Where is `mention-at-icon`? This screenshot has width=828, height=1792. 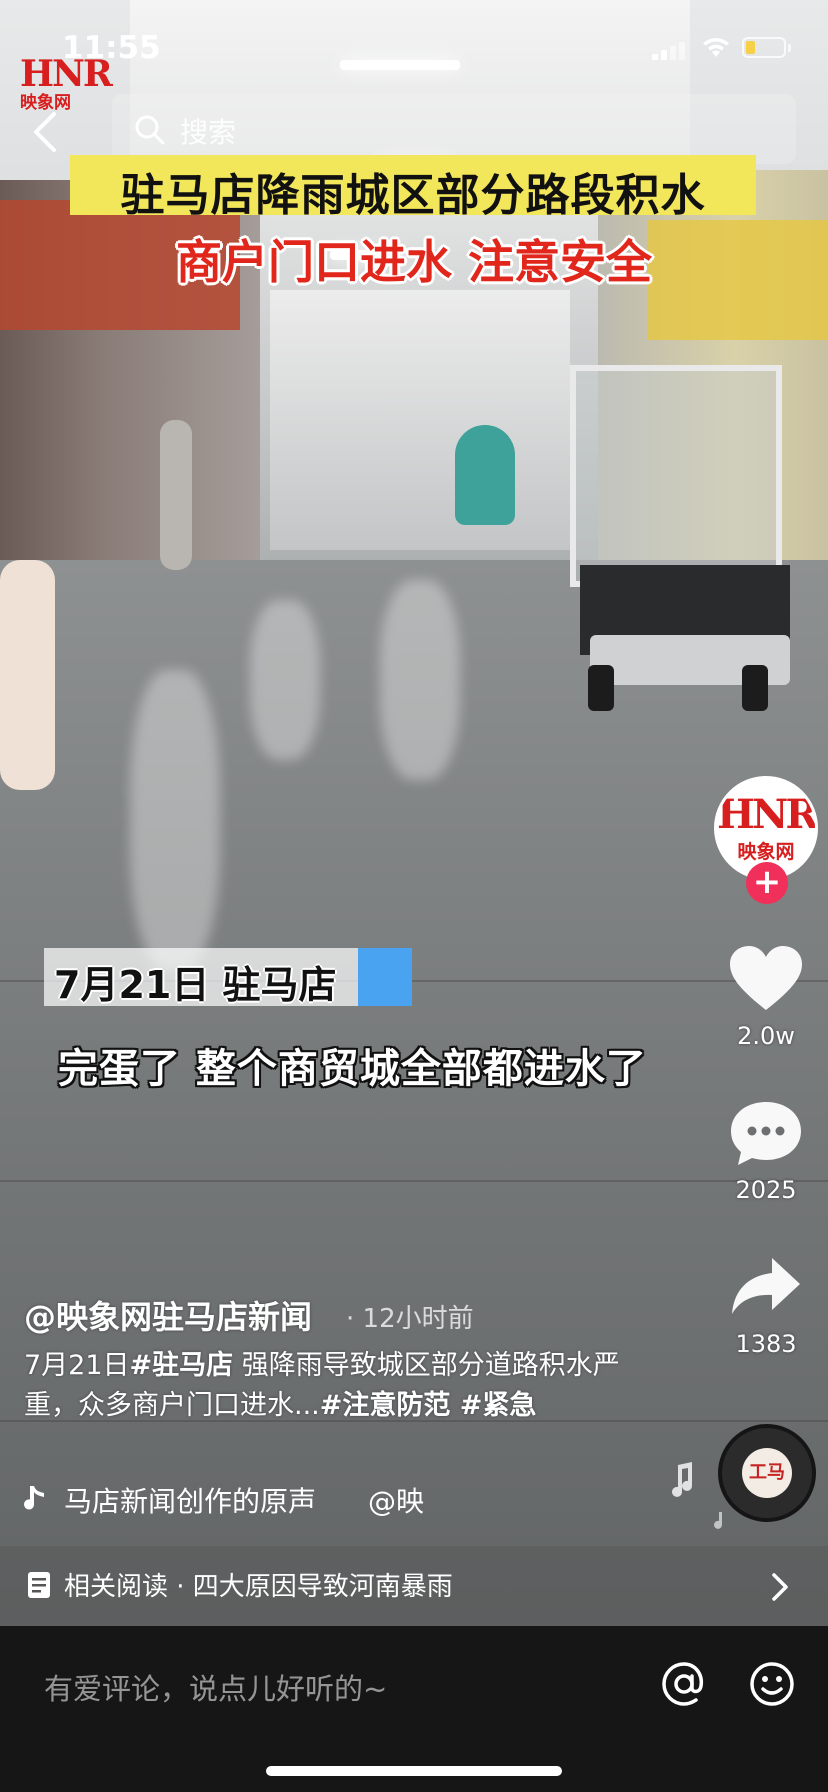 mention-at-icon is located at coordinates (684, 1684).